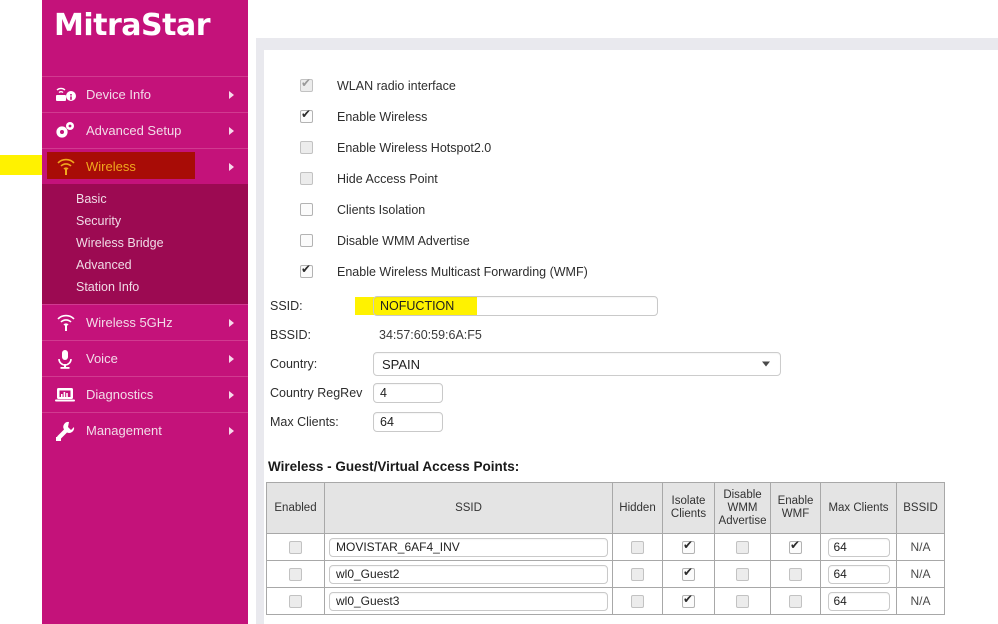 The height and width of the screenshot is (624, 998). I want to click on gears-icon, so click(65, 131).